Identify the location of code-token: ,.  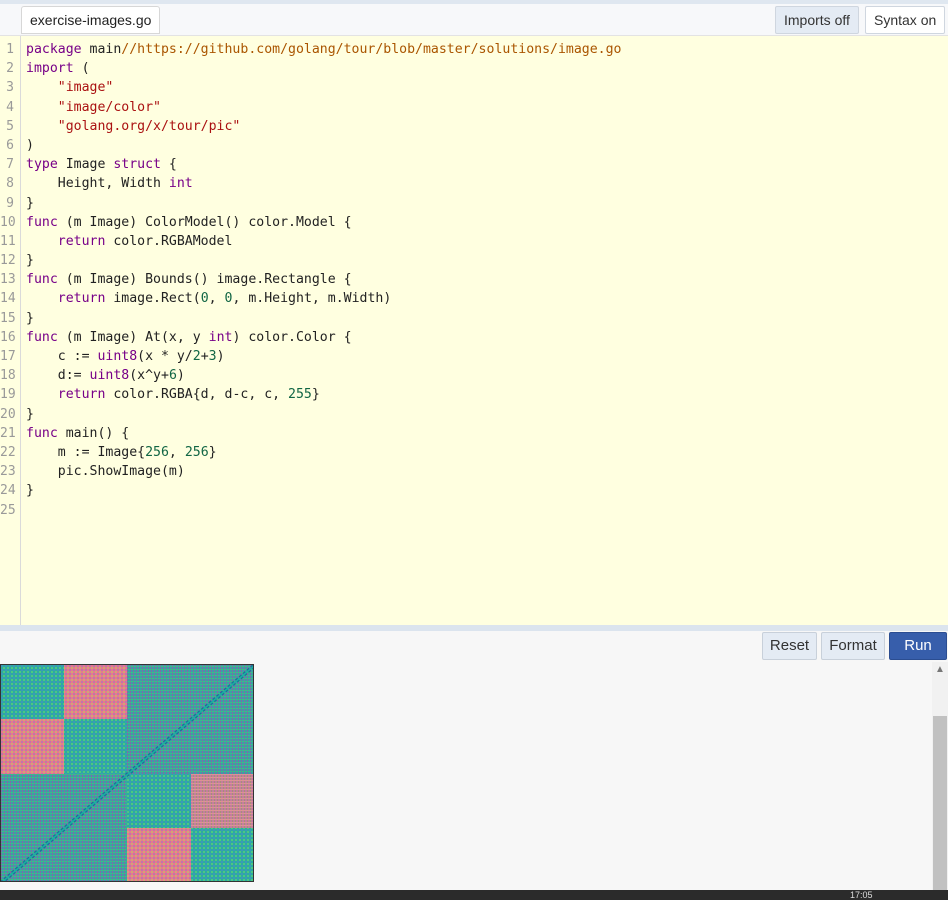
(176, 452).